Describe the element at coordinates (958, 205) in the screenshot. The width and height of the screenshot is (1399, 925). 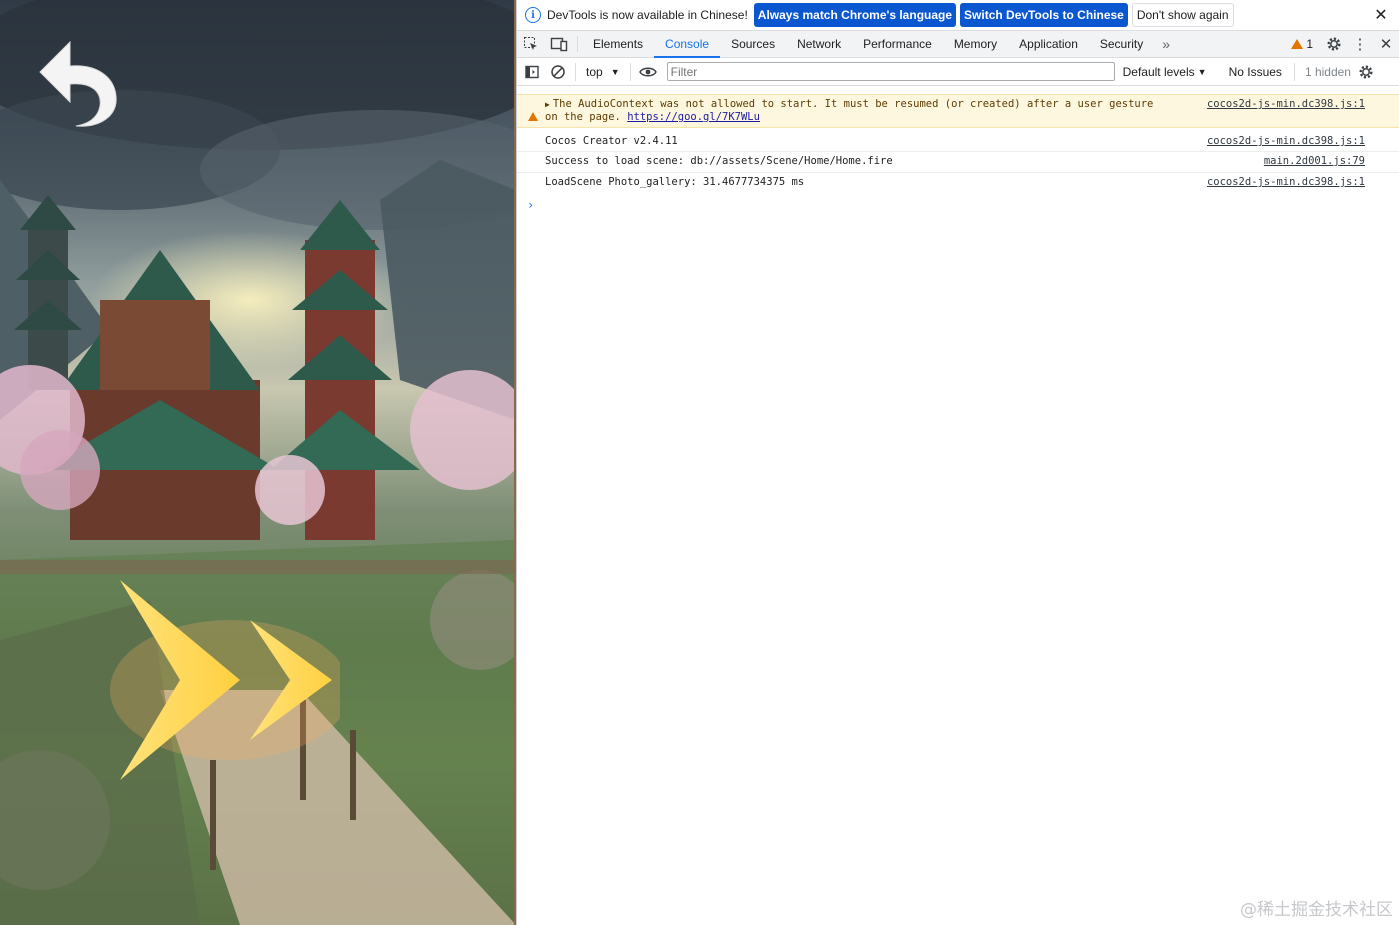
I see `console-prompt: ›` at that location.